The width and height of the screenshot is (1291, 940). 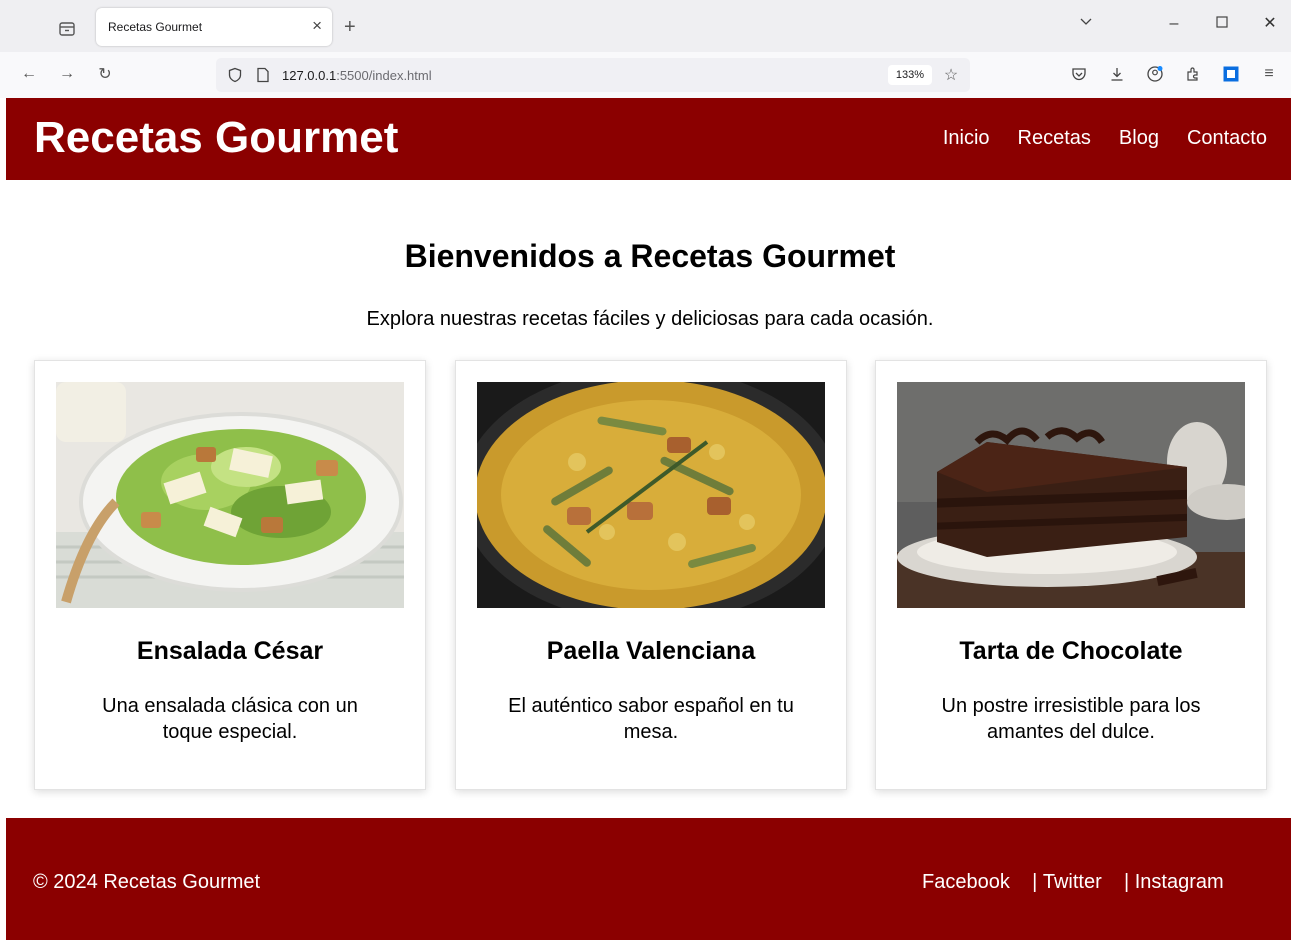 I want to click on forward-icon: →, so click(x=67, y=74).